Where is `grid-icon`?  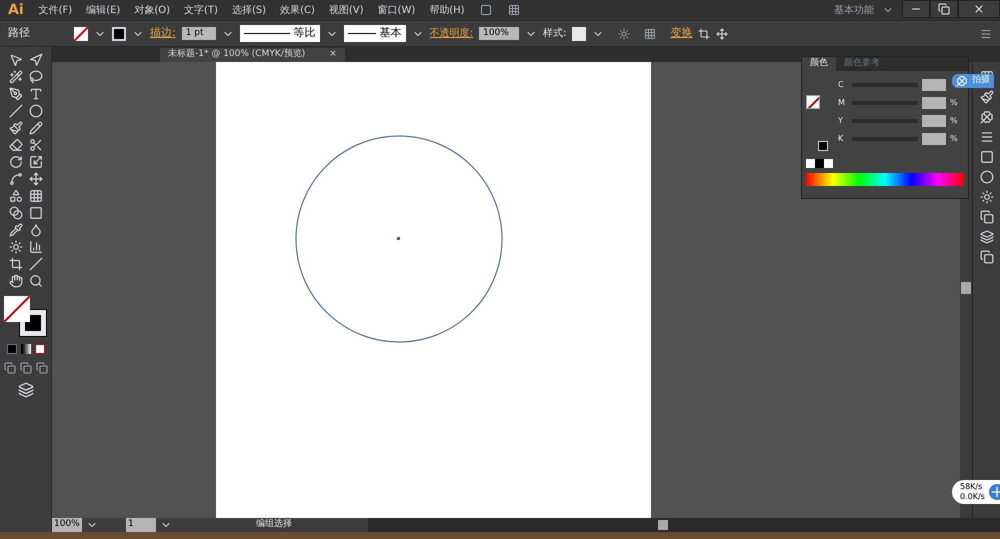
grid-icon is located at coordinates (35, 196).